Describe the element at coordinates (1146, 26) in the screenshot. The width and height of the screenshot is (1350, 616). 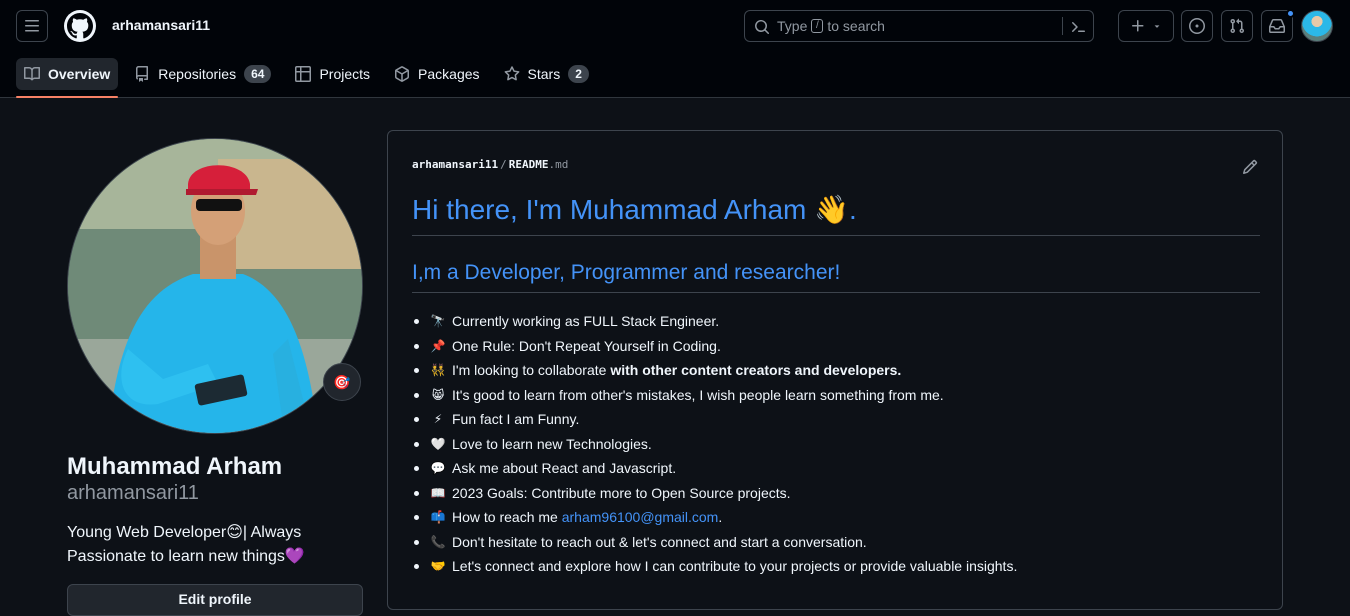
I see `create-new-button` at that location.